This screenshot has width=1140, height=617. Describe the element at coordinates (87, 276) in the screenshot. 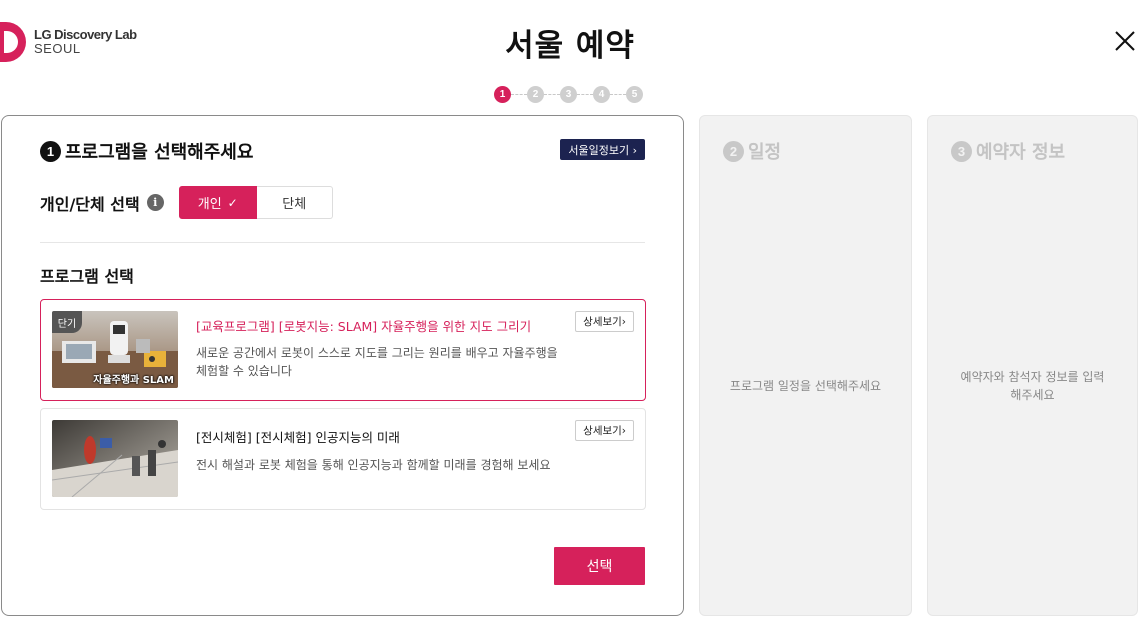

I see `program-heading: 프로그램 선택` at that location.